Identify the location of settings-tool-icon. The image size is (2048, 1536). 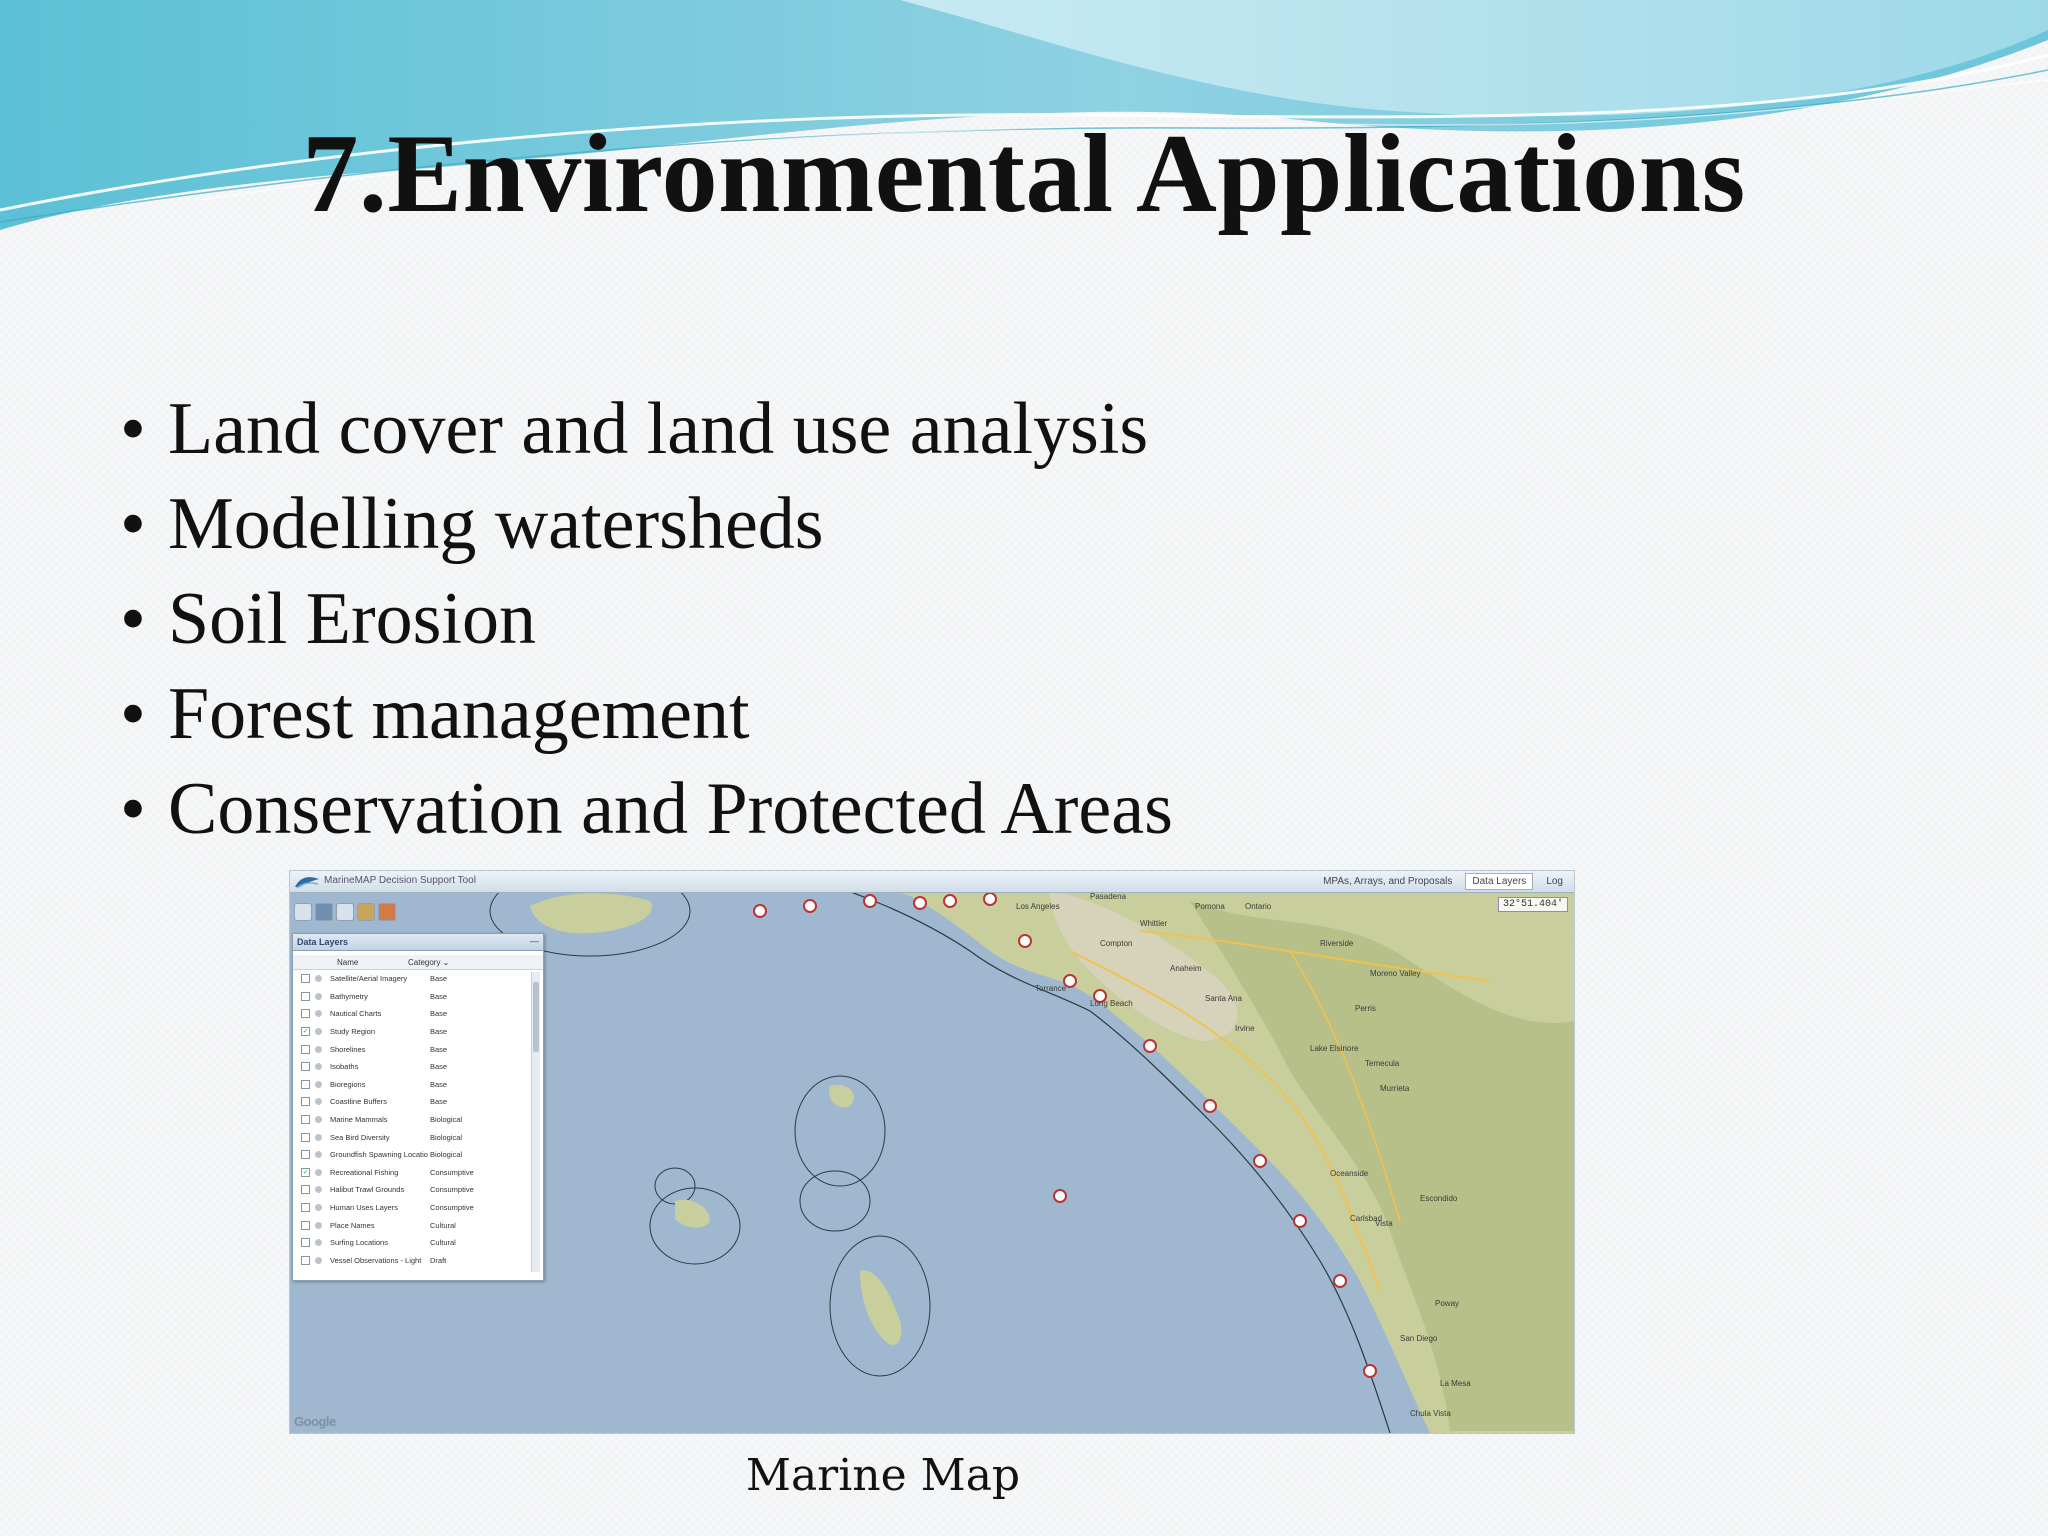
(345, 912).